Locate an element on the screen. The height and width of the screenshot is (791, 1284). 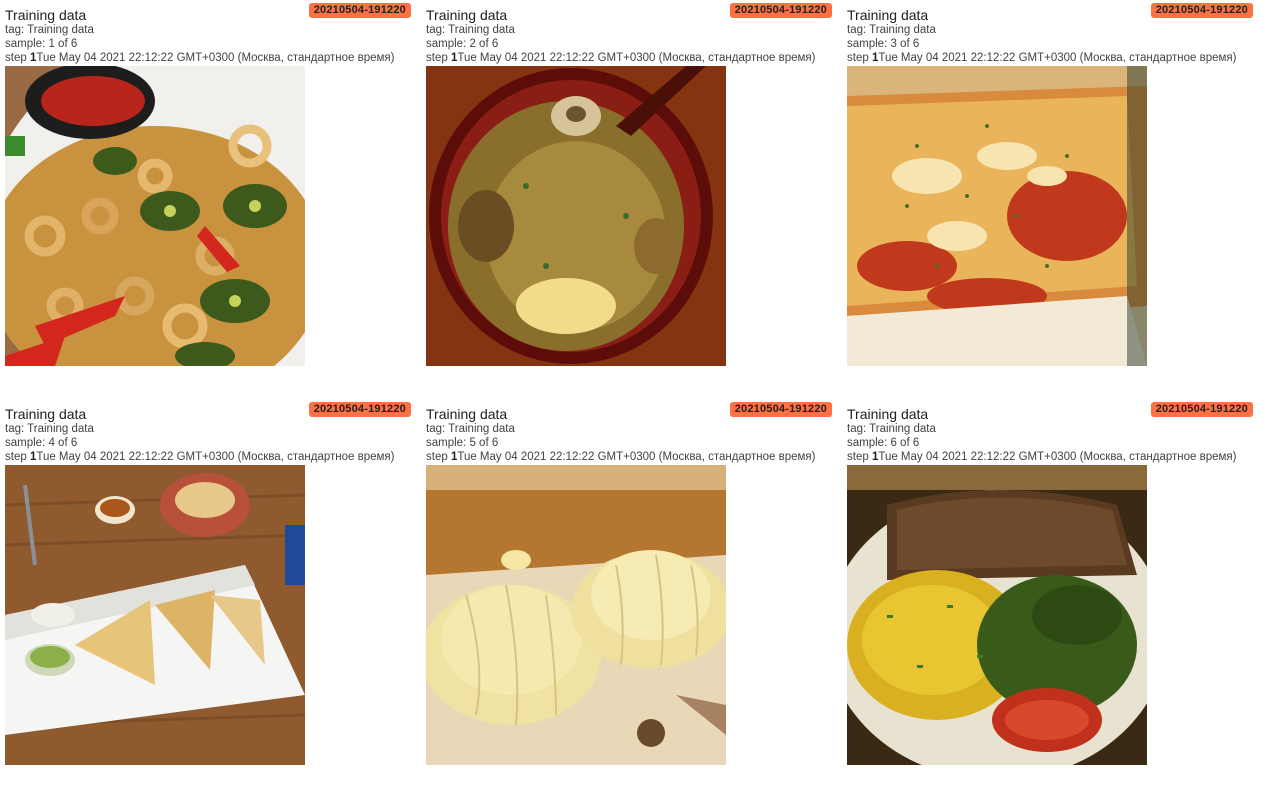
quesadilla-image is located at coordinates (155, 615).